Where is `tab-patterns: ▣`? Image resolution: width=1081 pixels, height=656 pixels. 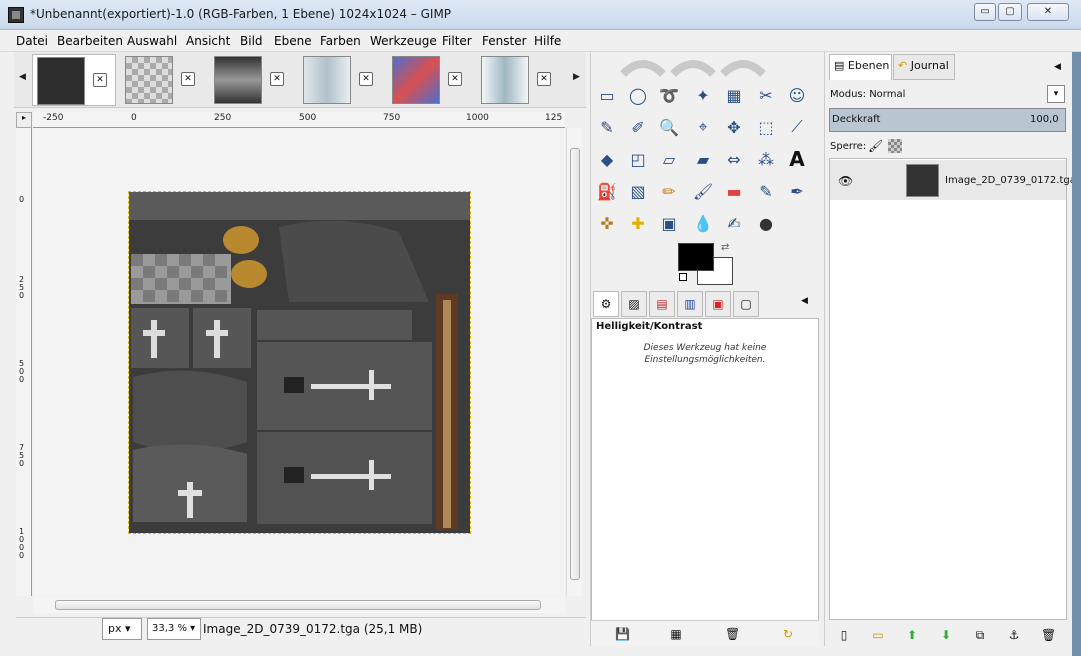
tab-patterns: ▣ is located at coordinates (718, 304).